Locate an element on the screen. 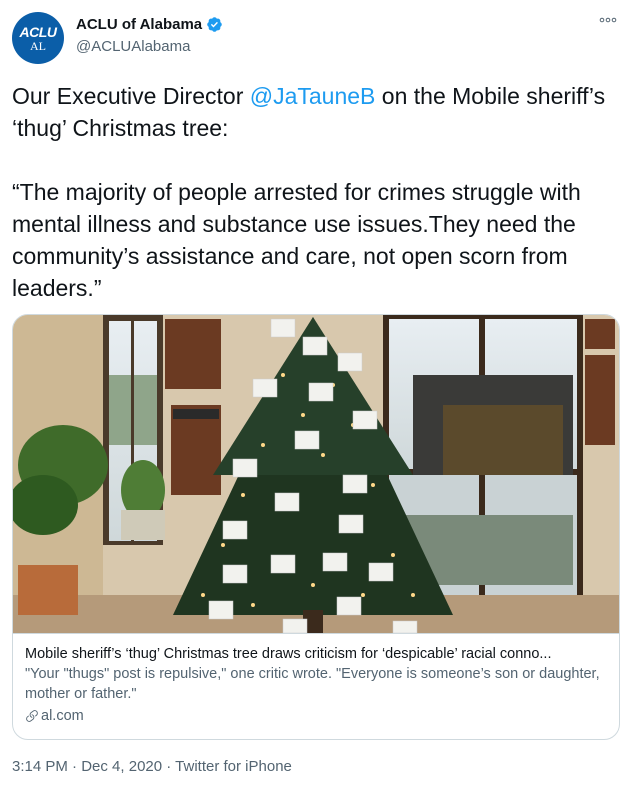  tweet-text-intro: Our Executive Director is located at coordinates (131, 96).